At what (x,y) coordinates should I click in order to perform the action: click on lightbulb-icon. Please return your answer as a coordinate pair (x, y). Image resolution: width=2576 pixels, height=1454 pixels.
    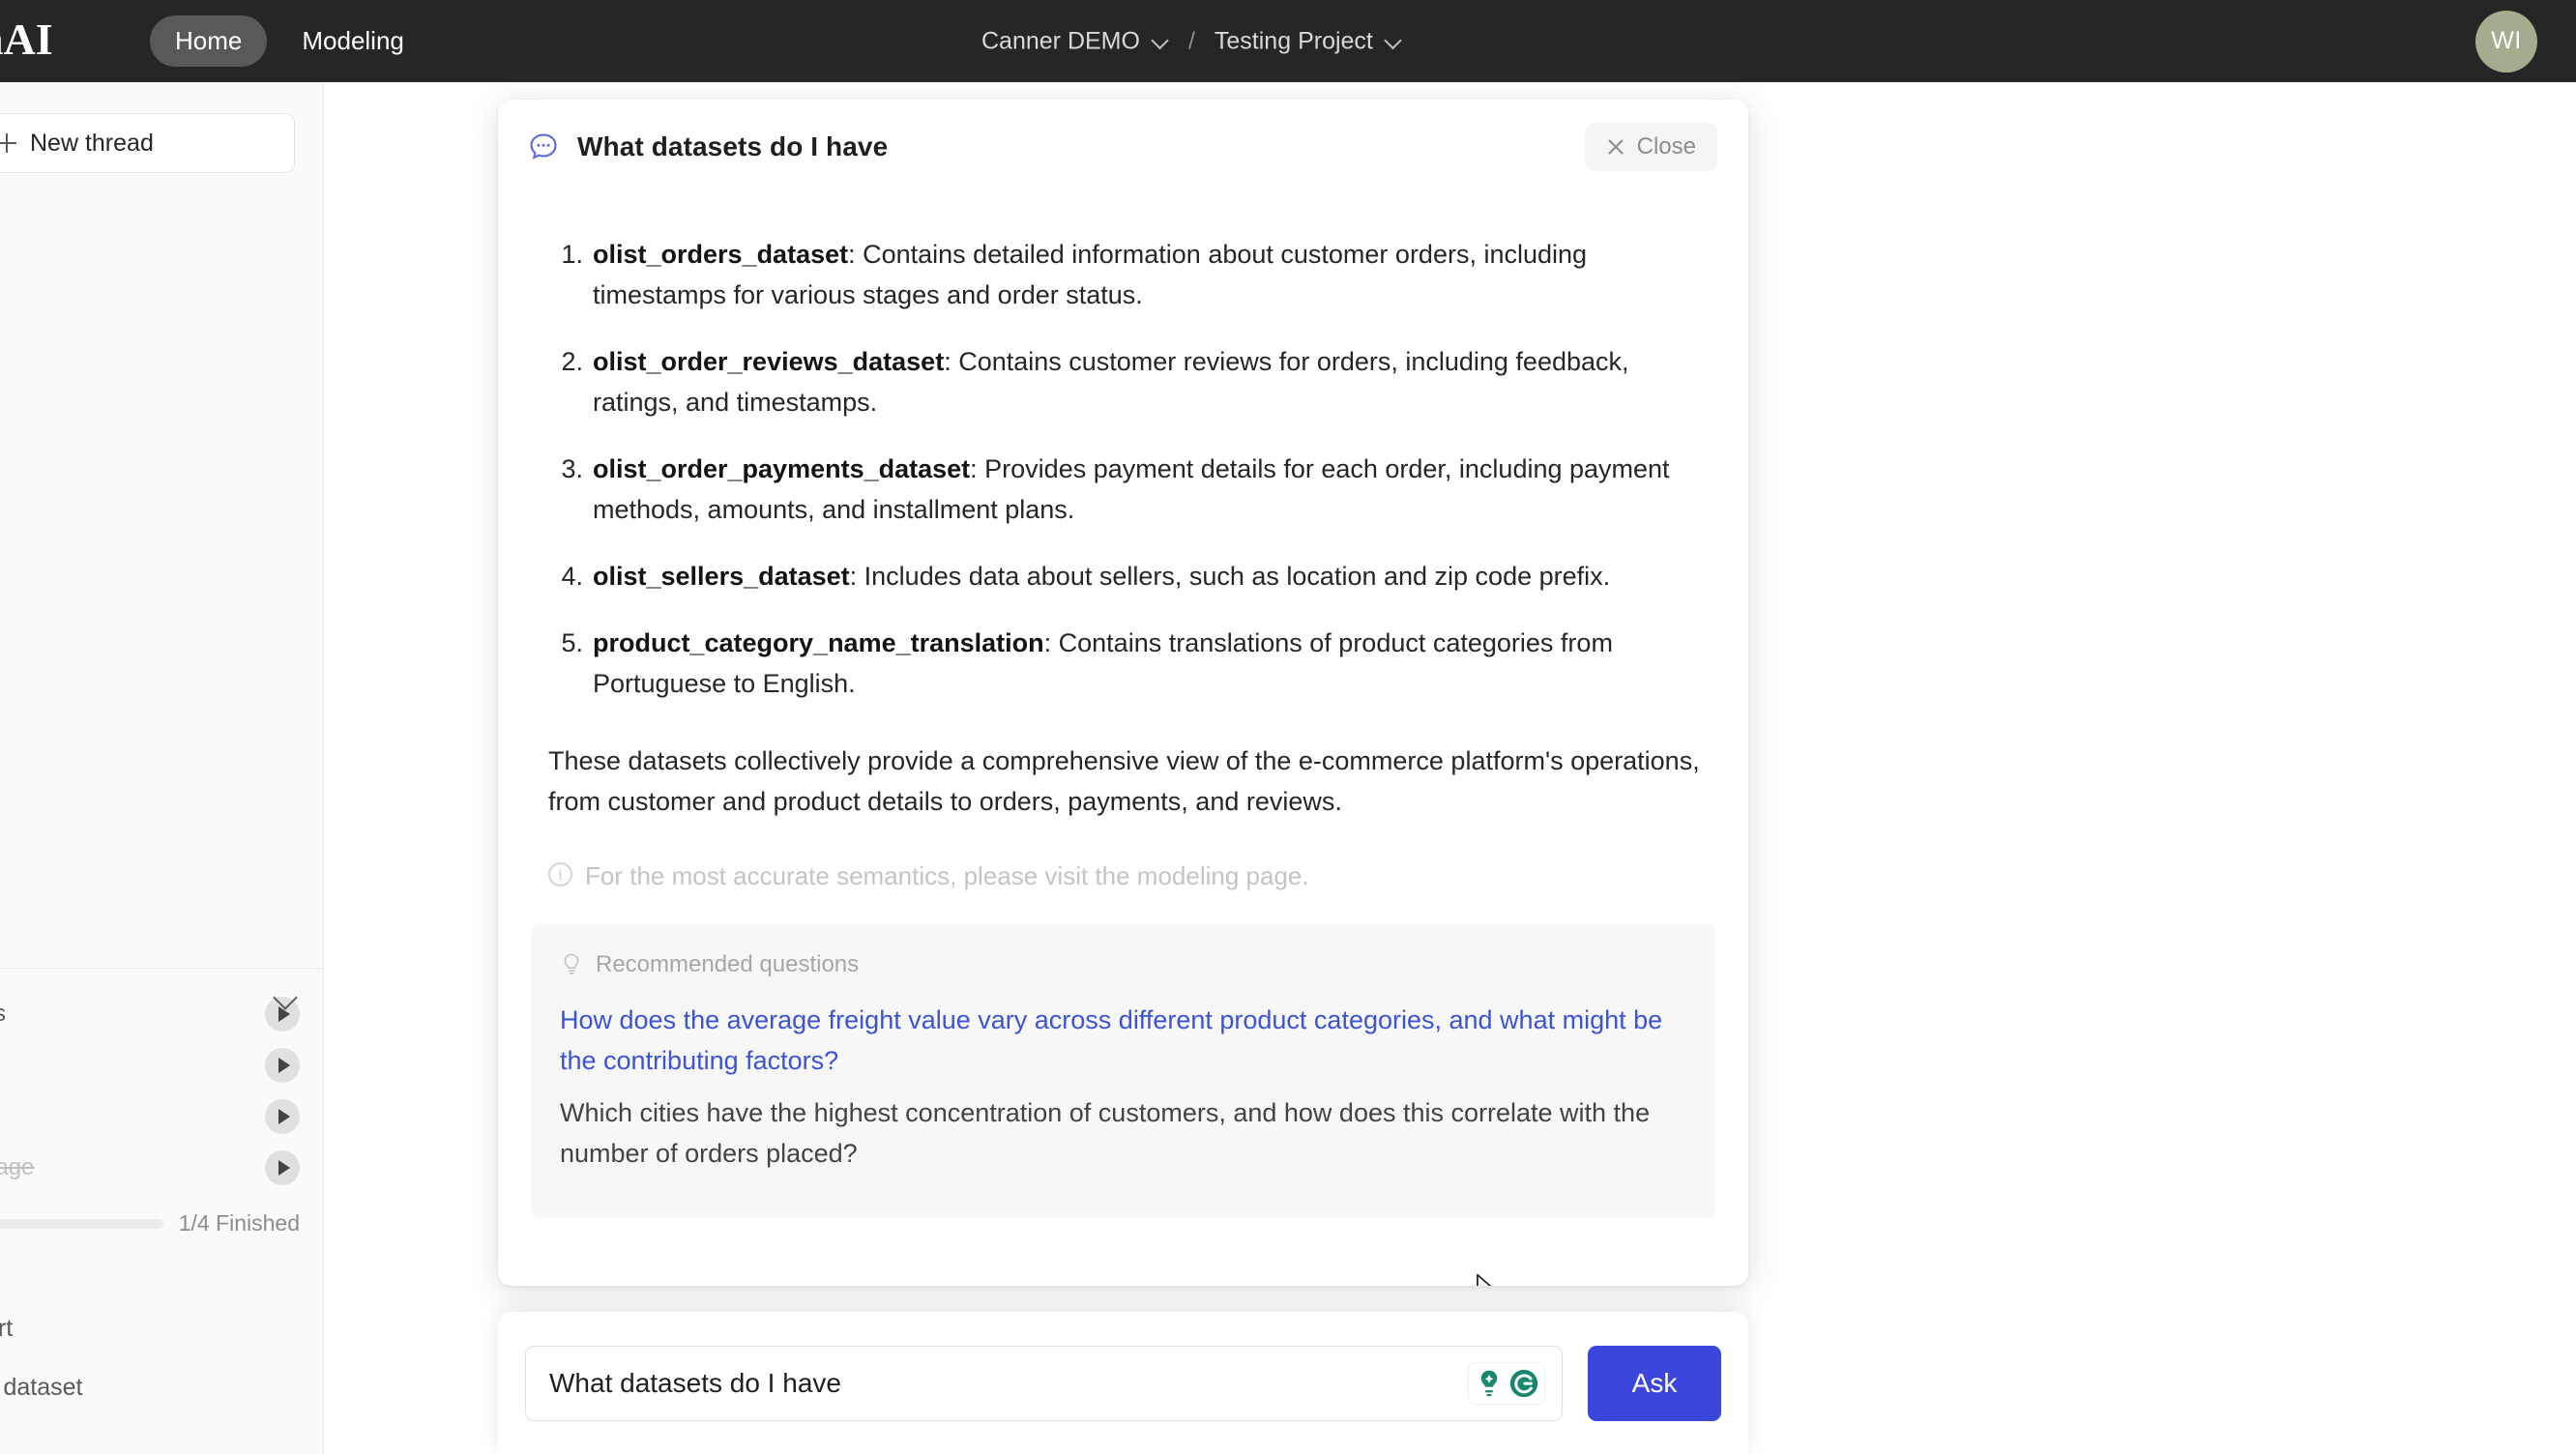
    Looking at the image, I should click on (571, 964).